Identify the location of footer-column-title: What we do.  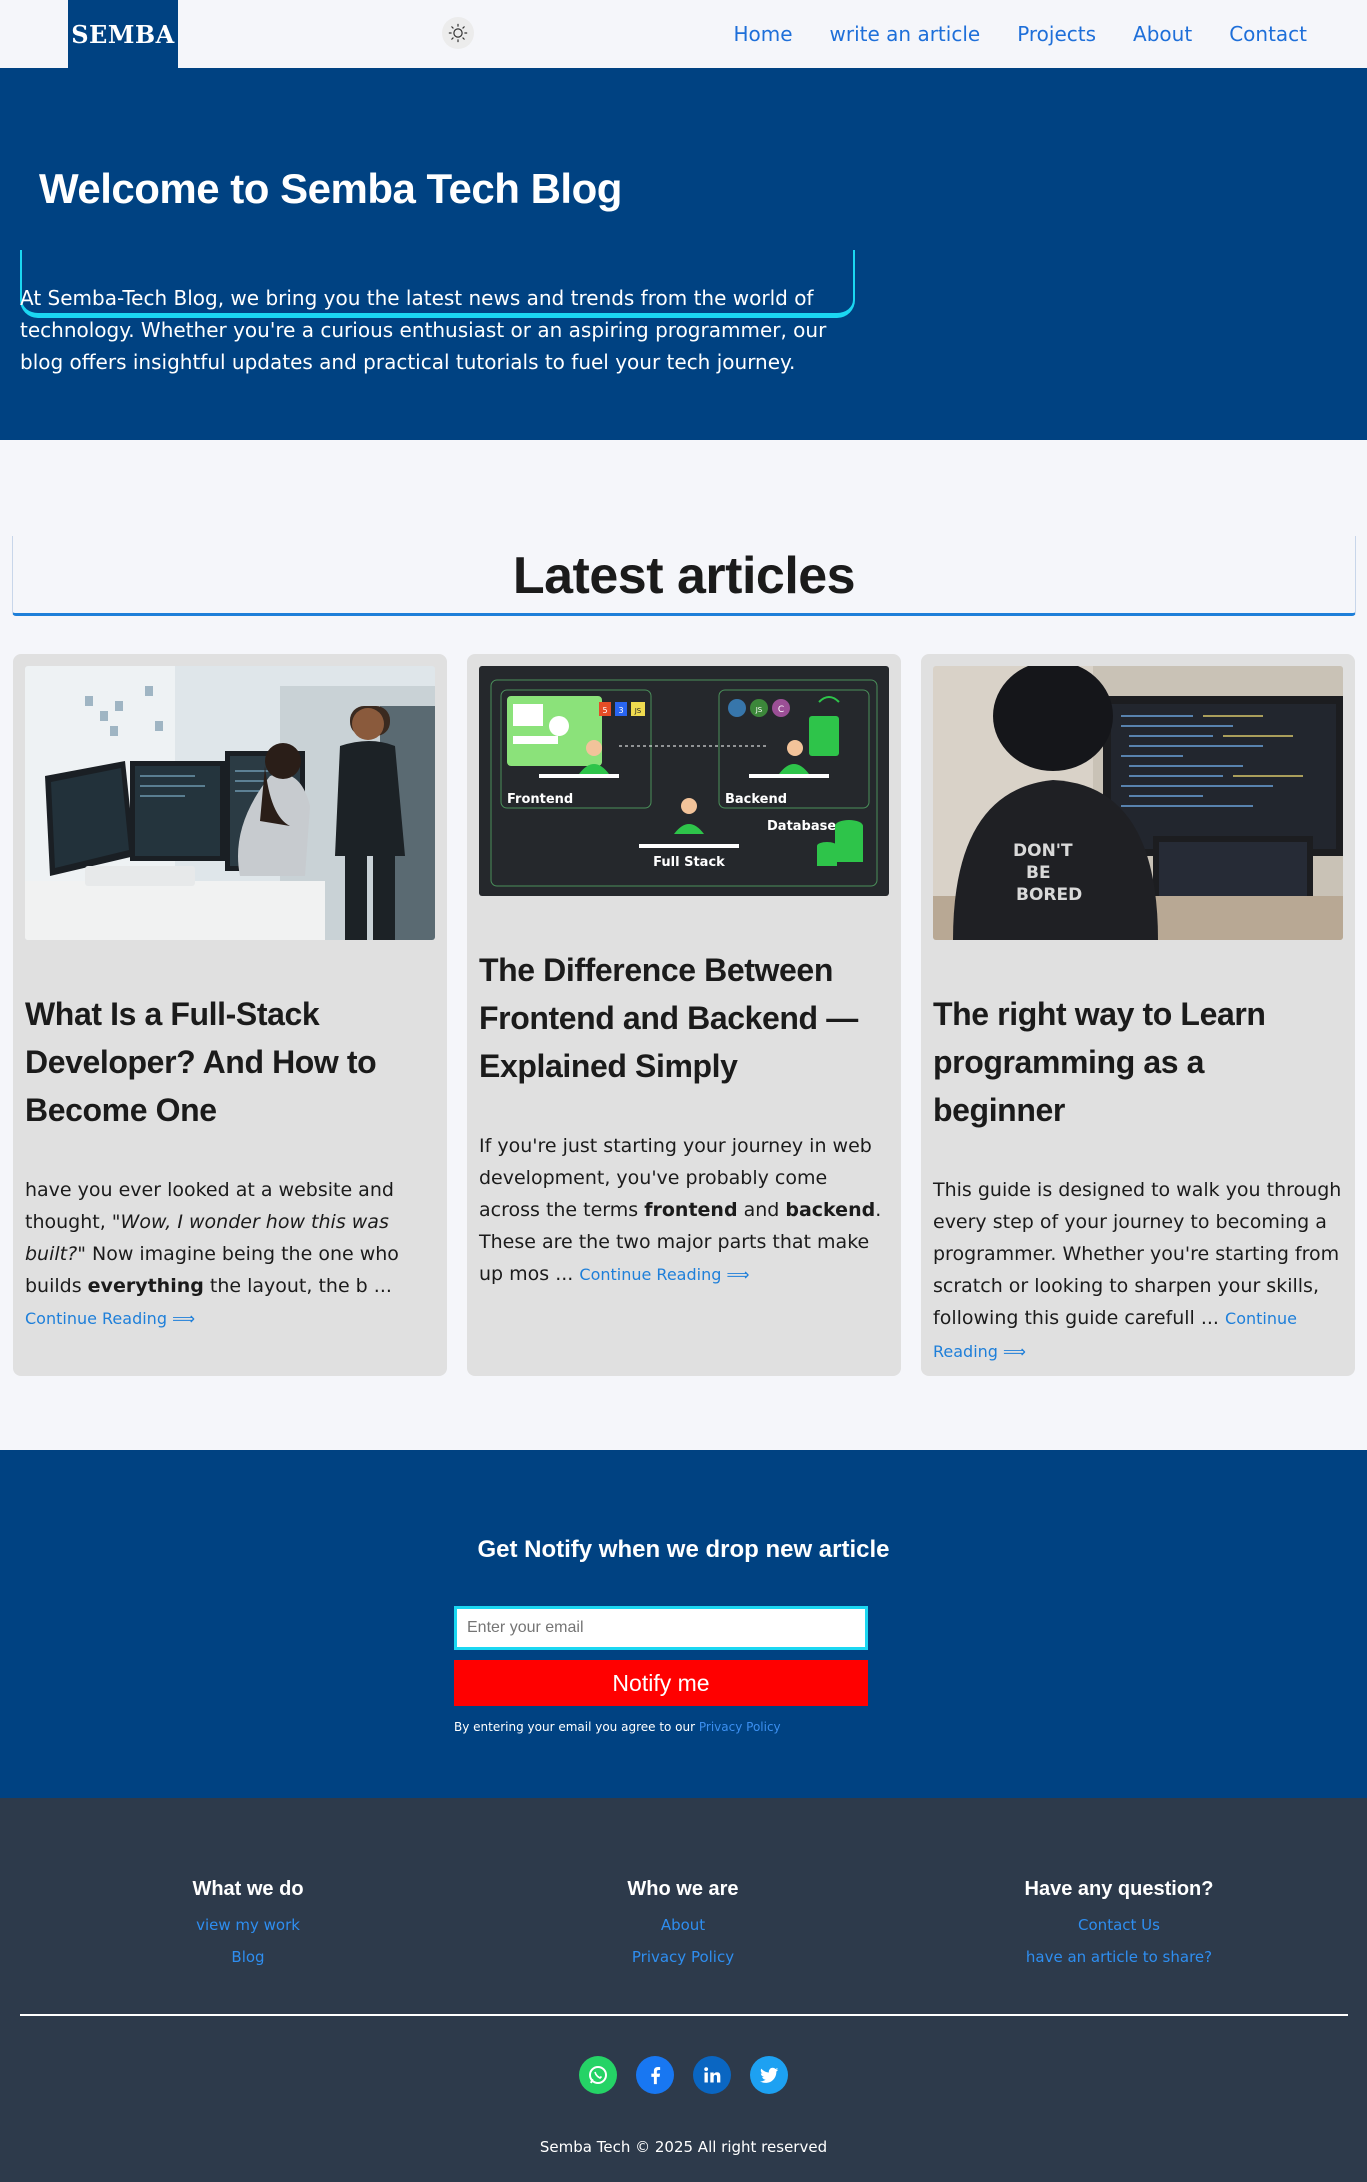
(248, 1889).